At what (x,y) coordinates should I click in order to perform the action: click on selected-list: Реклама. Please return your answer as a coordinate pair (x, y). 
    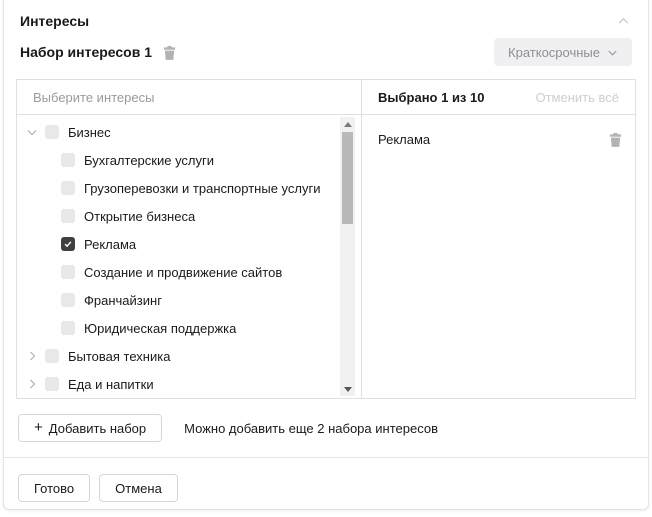
    Looking at the image, I should click on (500, 139).